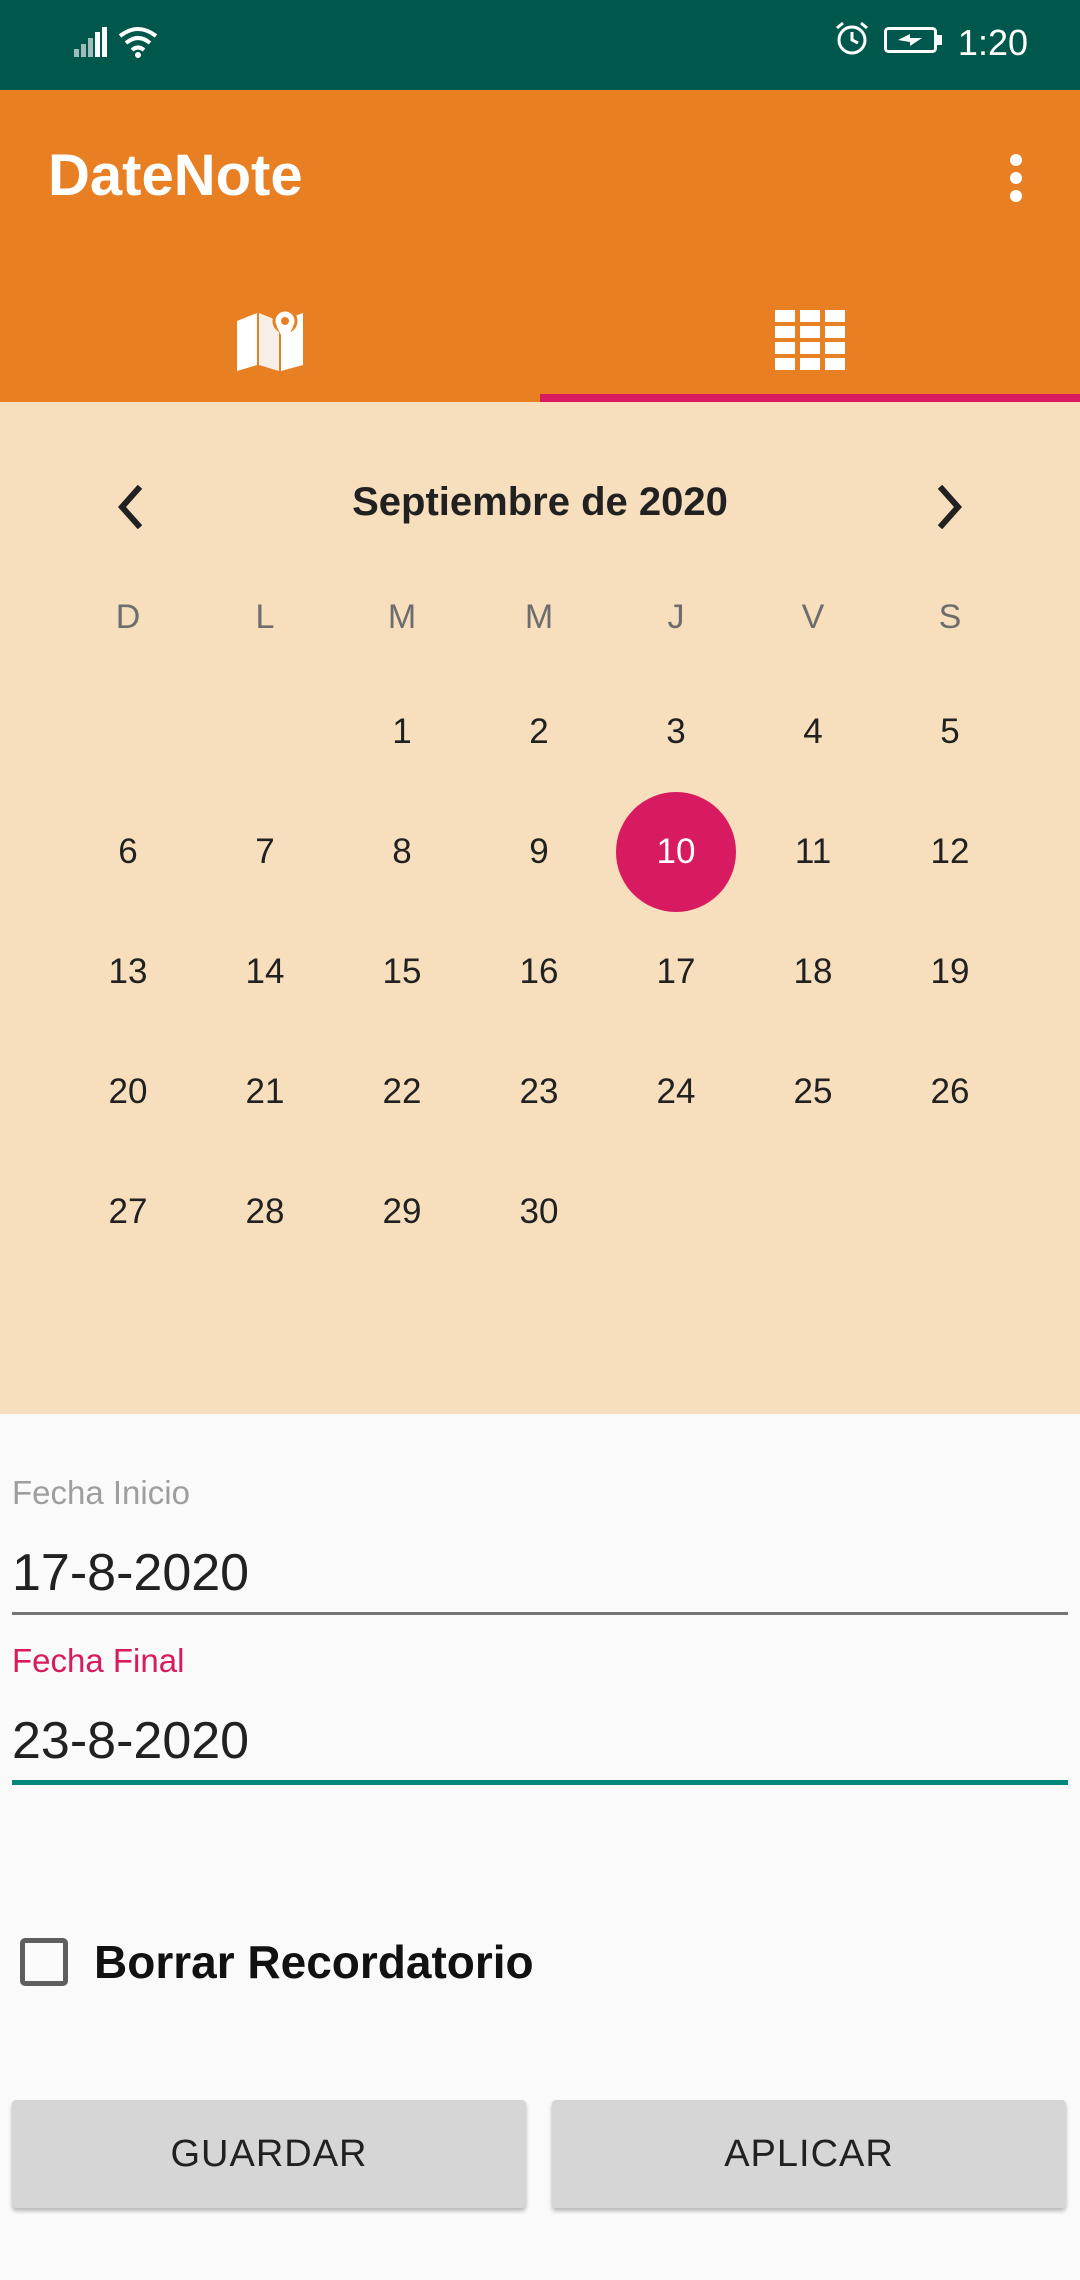 The image size is (1080, 2280). I want to click on calendar-day-number: 28, so click(265, 1211).